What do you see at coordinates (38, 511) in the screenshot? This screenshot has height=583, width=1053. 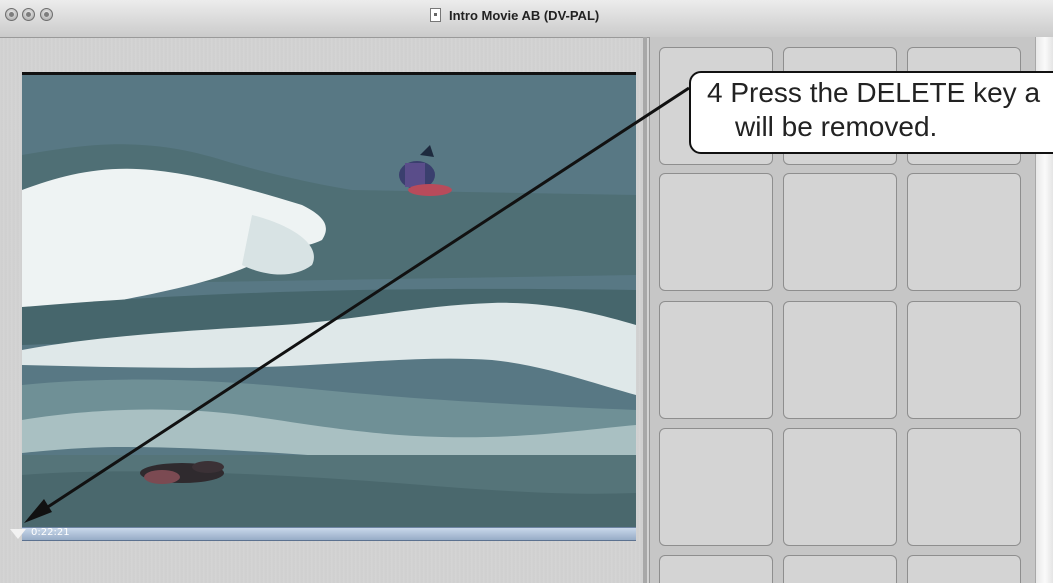 I see `arrowhead-icon` at bounding box center [38, 511].